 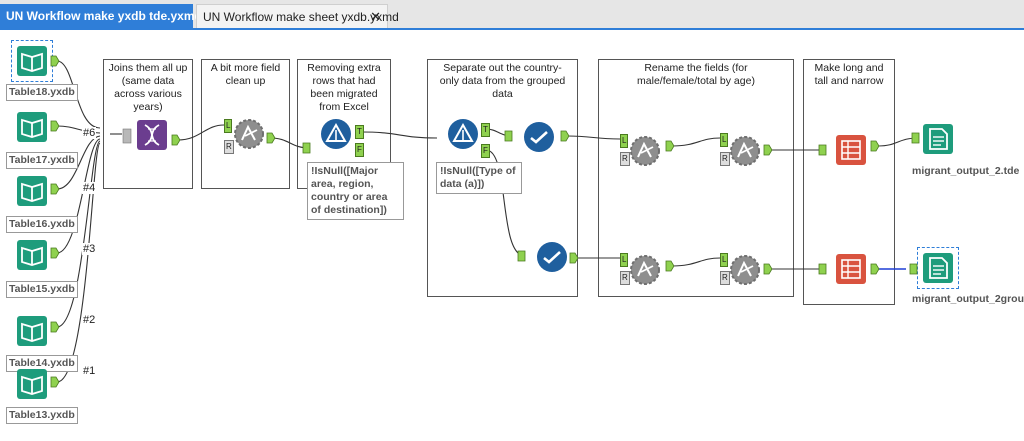 I want to click on input-label: Table18.yxdb, so click(x=42, y=92).